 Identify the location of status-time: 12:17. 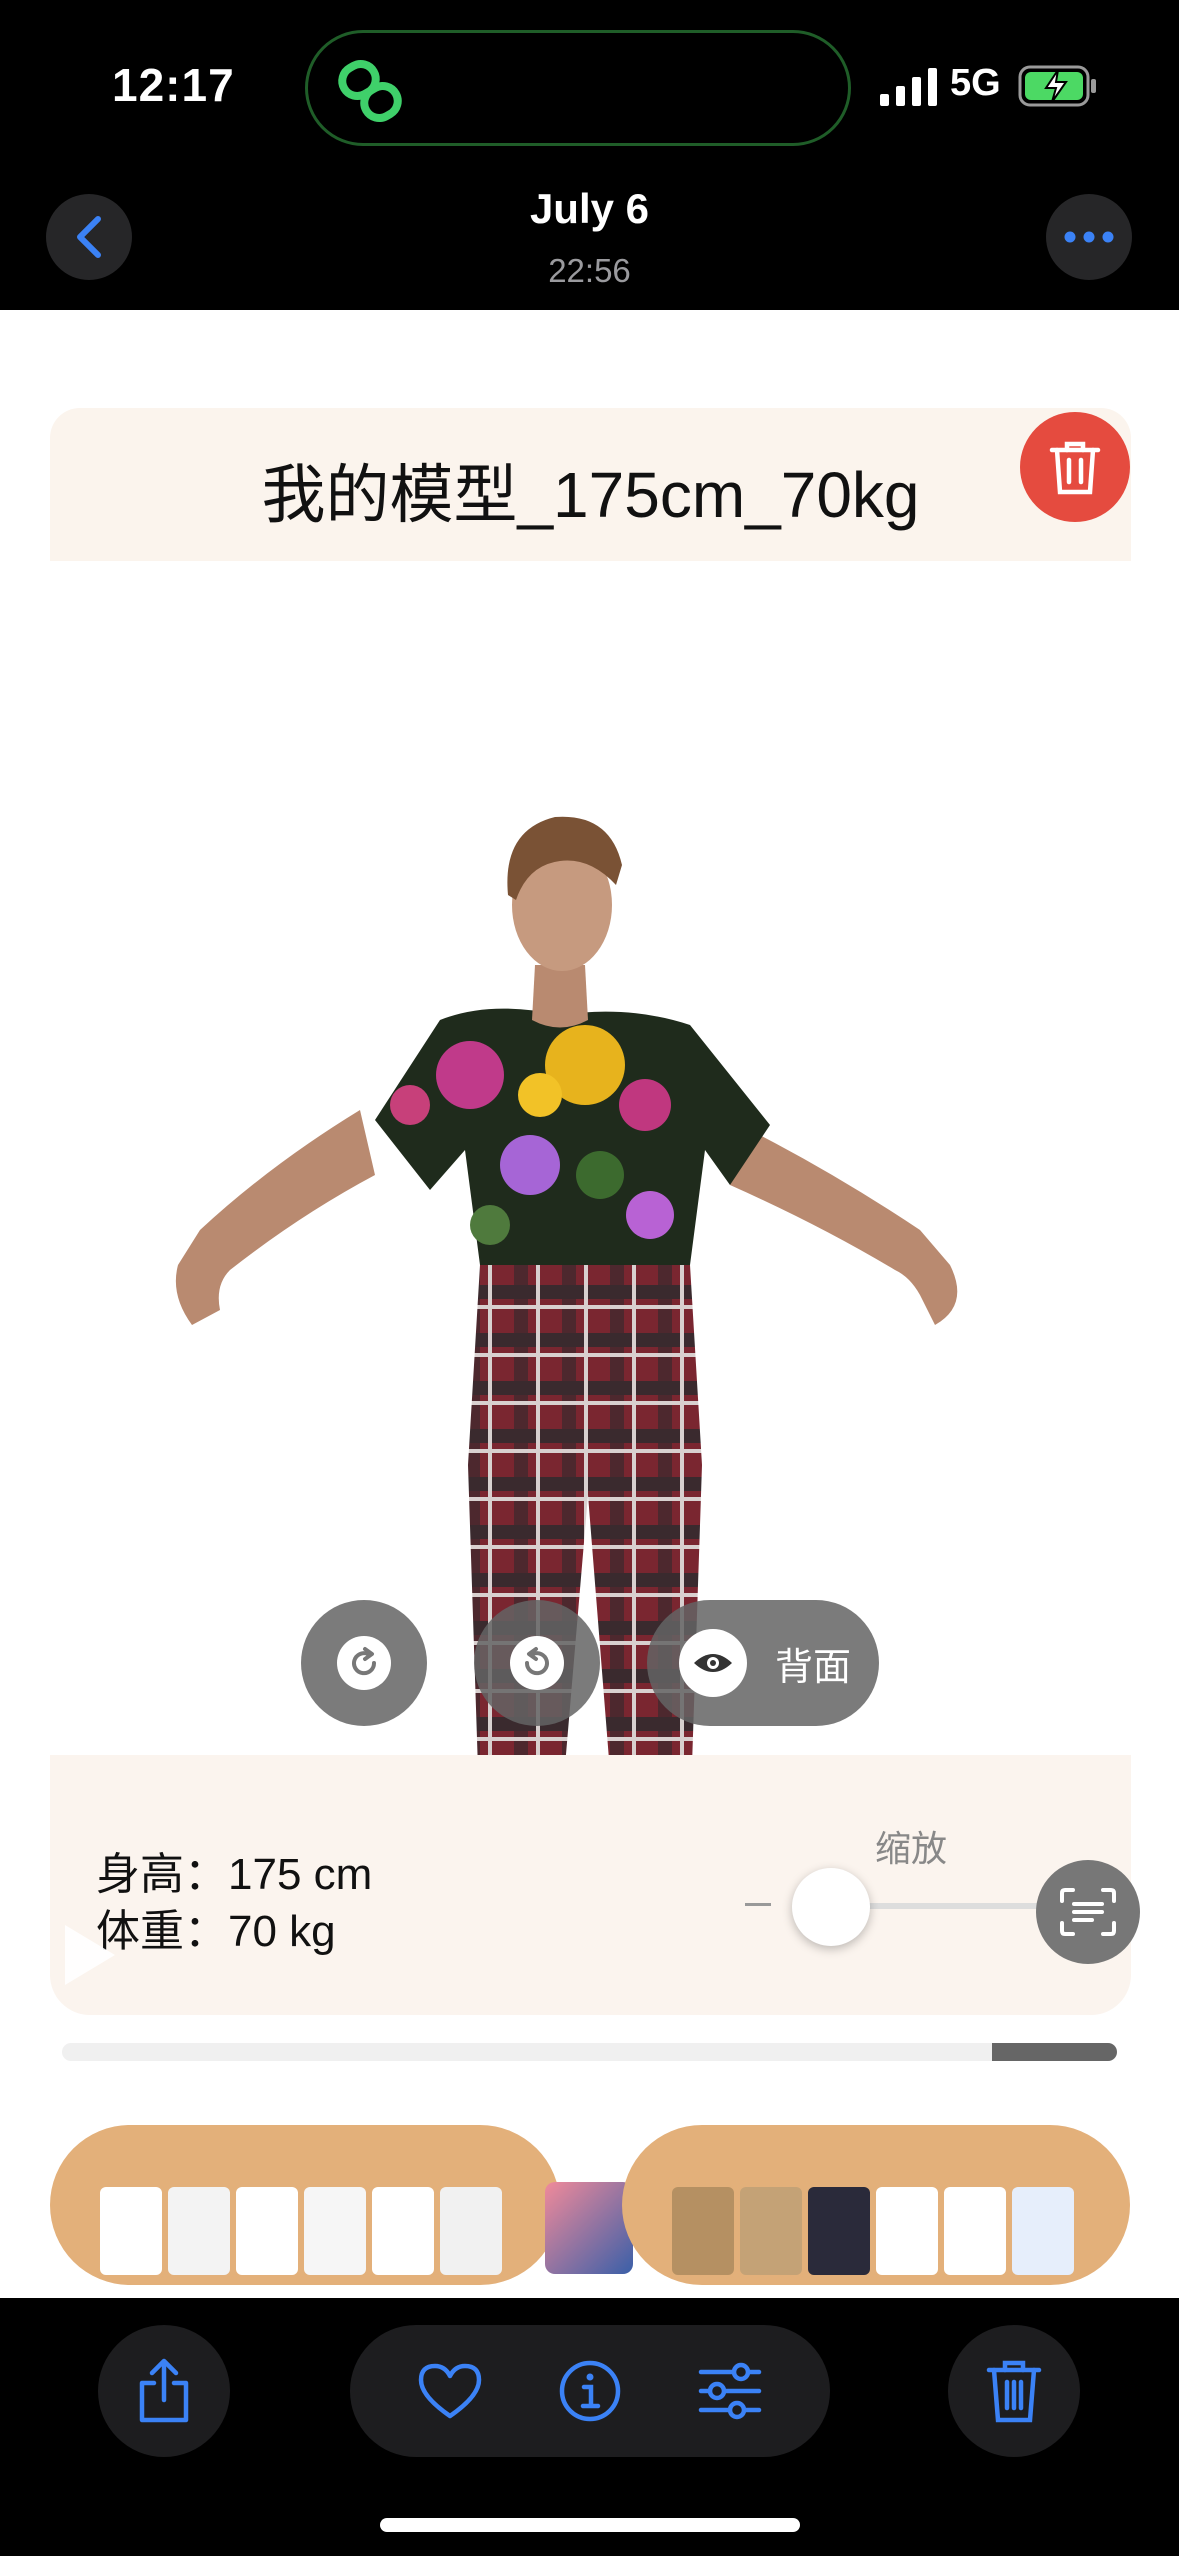
(173, 85).